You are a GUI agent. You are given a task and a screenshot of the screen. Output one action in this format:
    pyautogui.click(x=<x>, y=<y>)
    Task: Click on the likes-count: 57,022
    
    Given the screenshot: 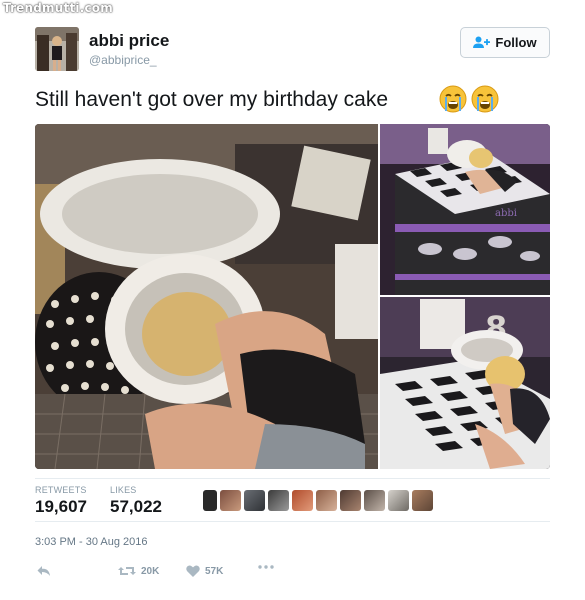 What is the action you would take?
    pyautogui.click(x=136, y=507)
    